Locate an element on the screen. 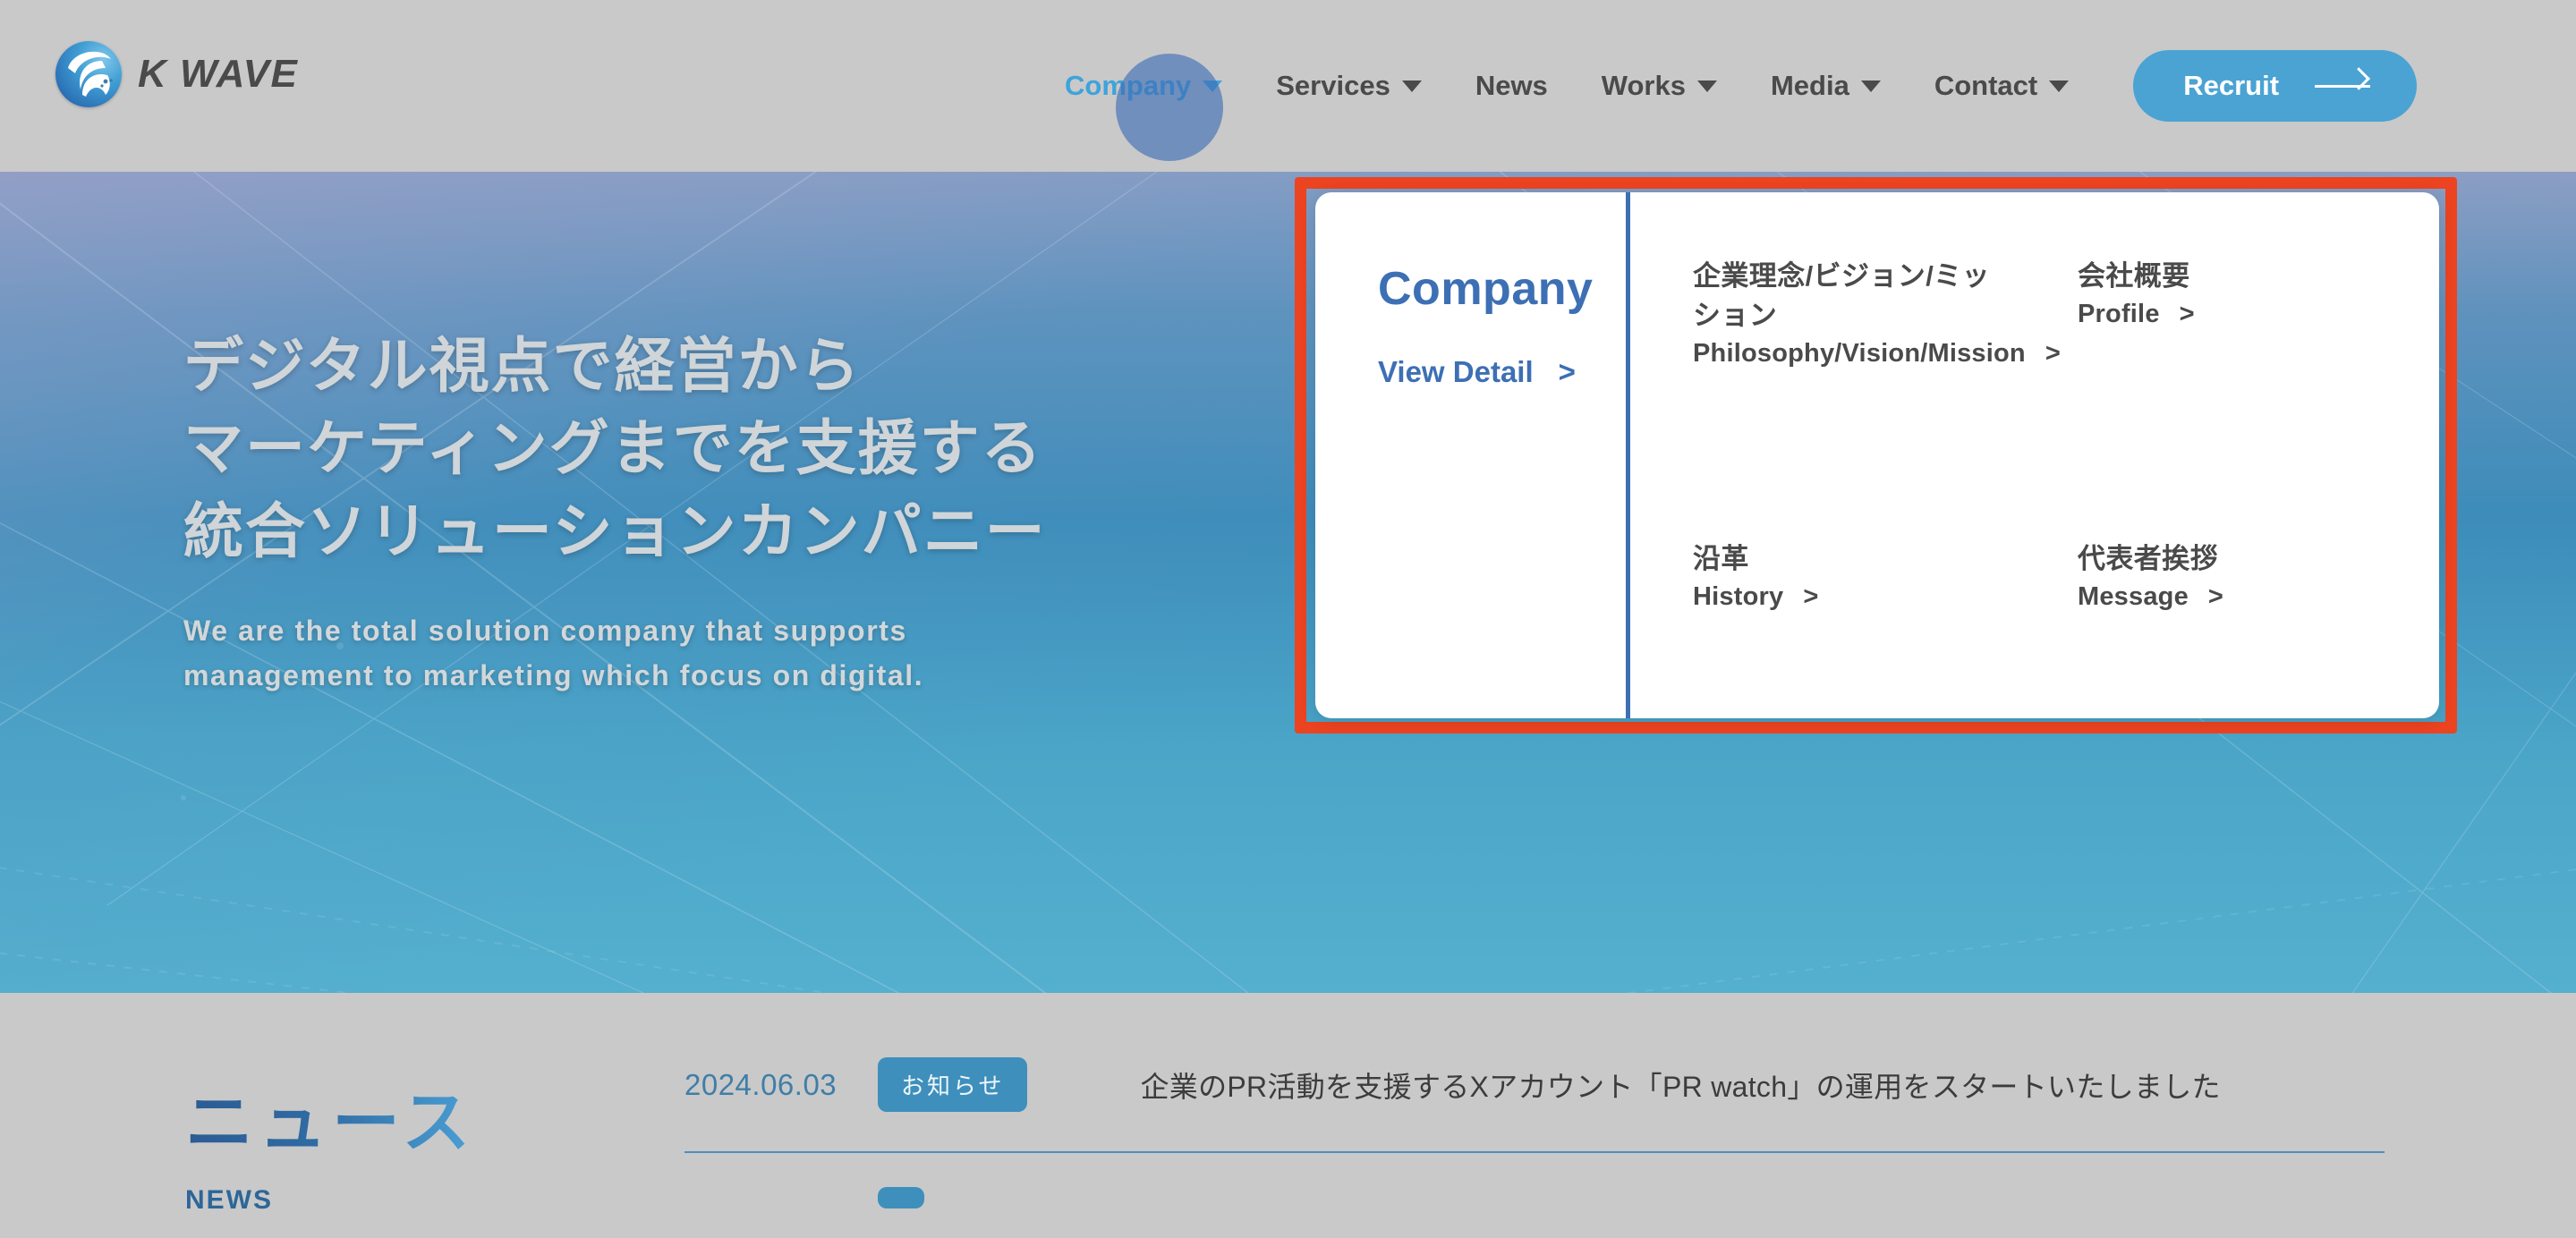 This screenshot has height=1238, width=2576. site-header: K WAVE Company Services News Works Media is located at coordinates (1288, 86).